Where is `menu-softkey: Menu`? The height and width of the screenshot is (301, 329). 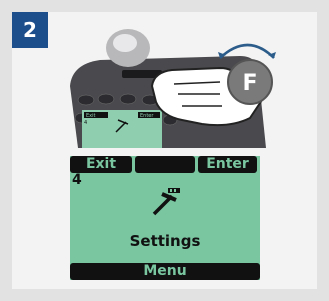
menu-softkey: Menu is located at coordinates (165, 271).